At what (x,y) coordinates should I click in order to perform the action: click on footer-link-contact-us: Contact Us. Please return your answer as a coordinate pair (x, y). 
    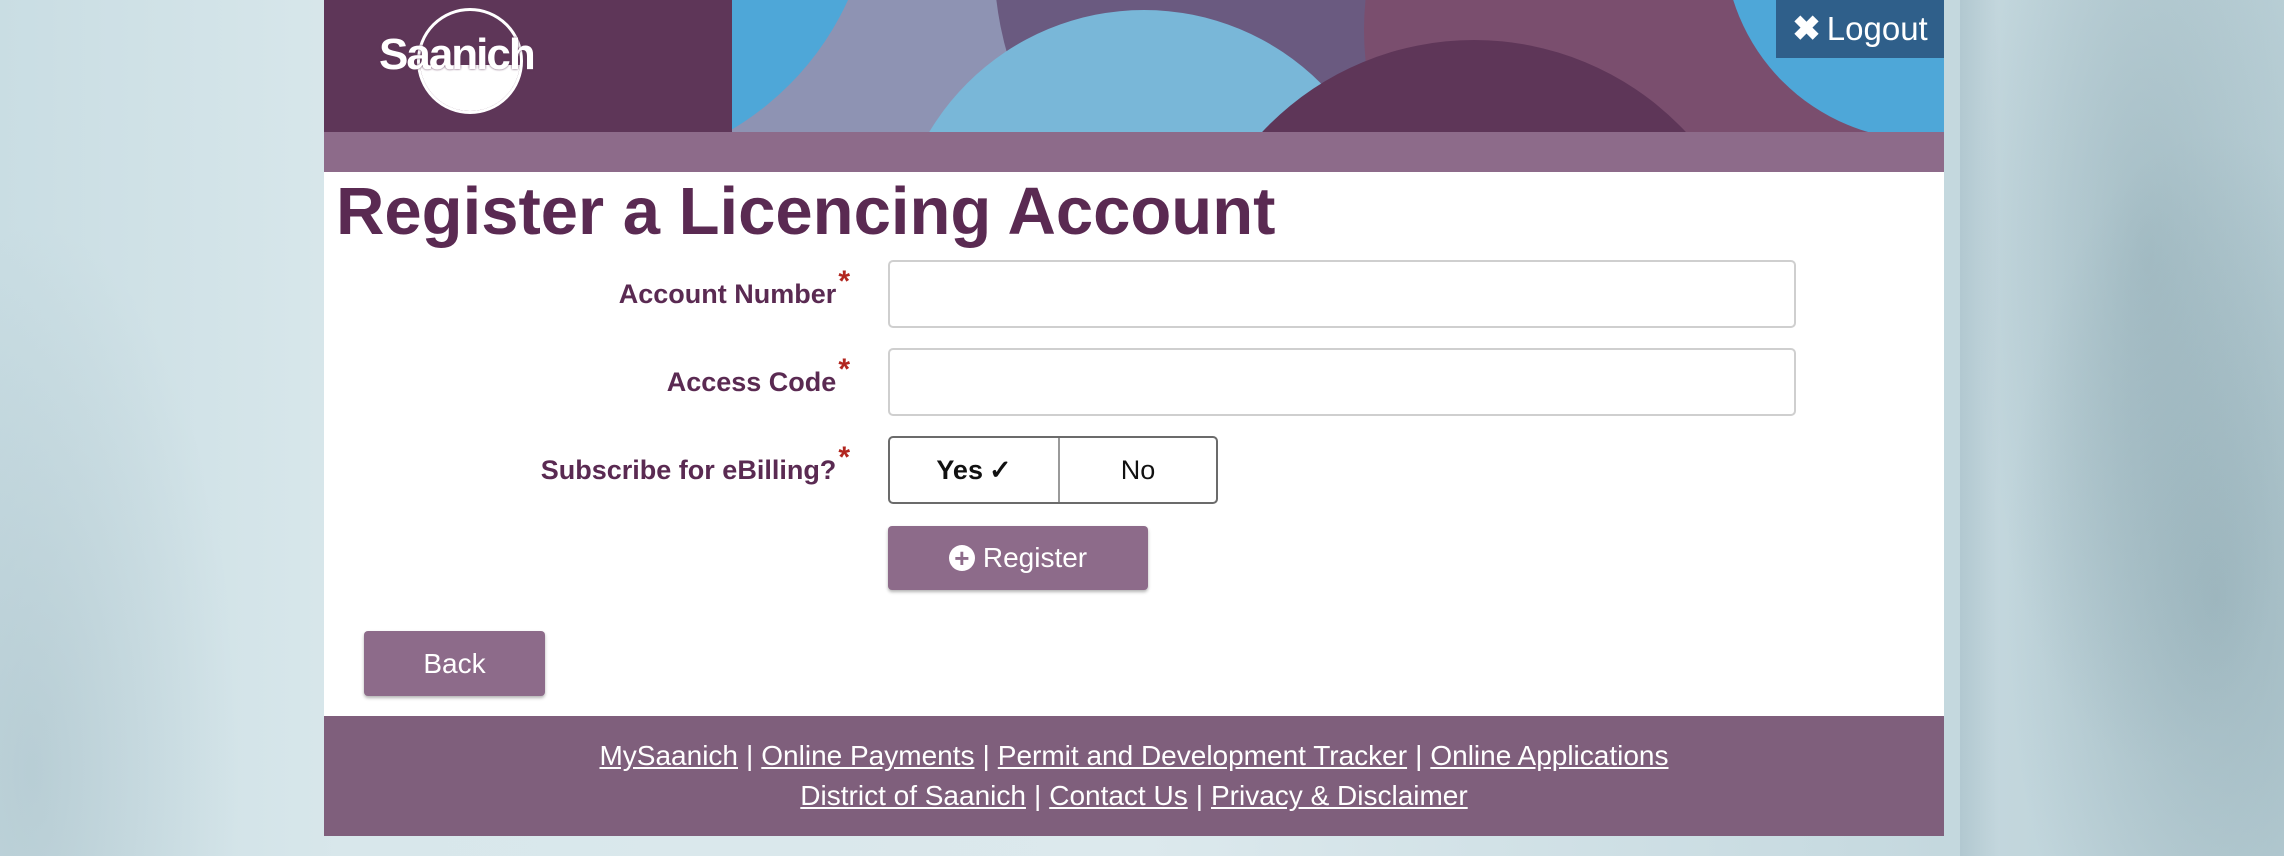
    Looking at the image, I should click on (1118, 796).